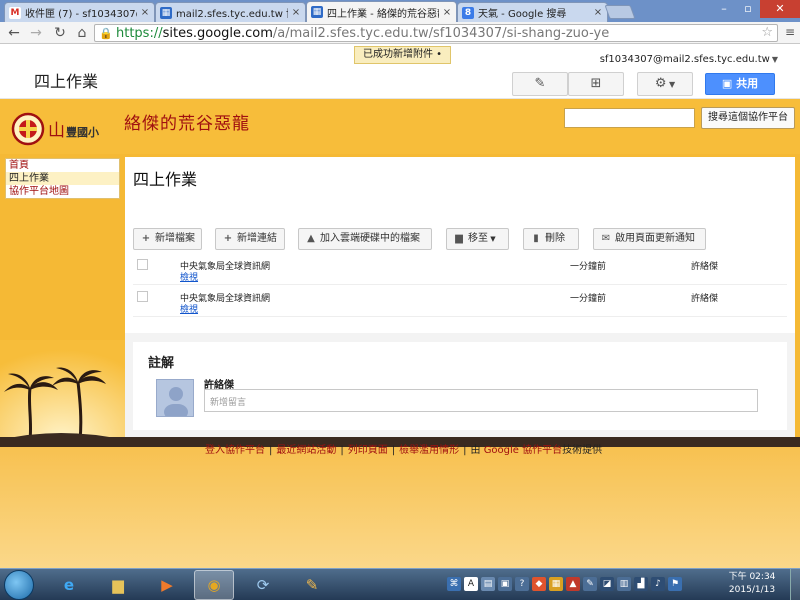  Describe the element at coordinates (82, 33) in the screenshot. I see `home-icon: ⌂` at that location.